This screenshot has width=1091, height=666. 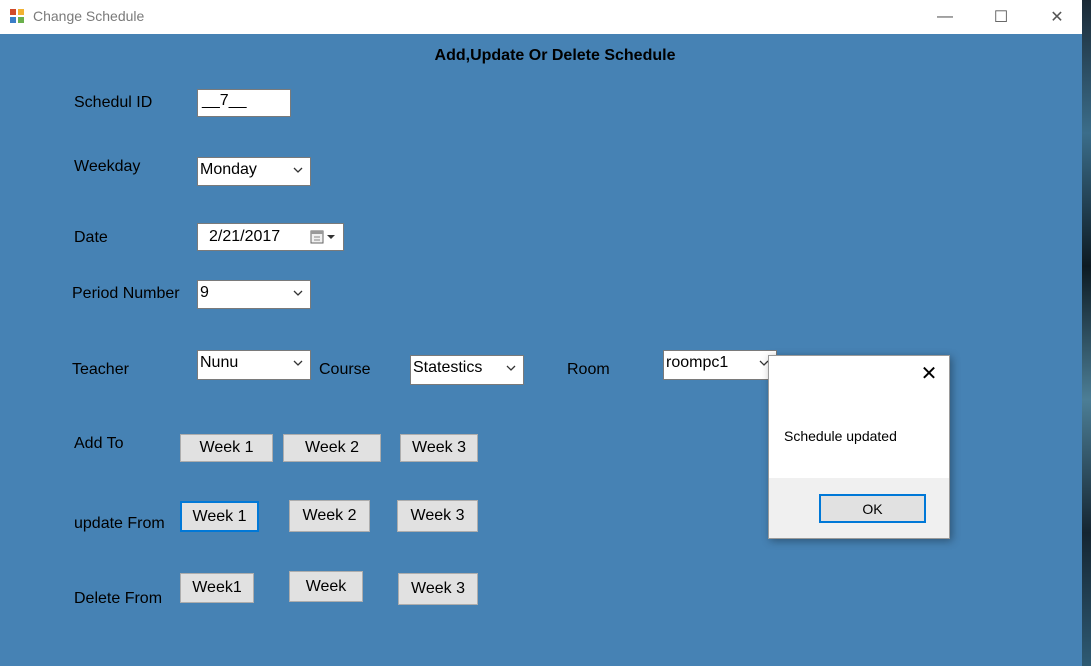 What do you see at coordinates (107, 166) in the screenshot?
I see `weekday-label: Weekday` at bounding box center [107, 166].